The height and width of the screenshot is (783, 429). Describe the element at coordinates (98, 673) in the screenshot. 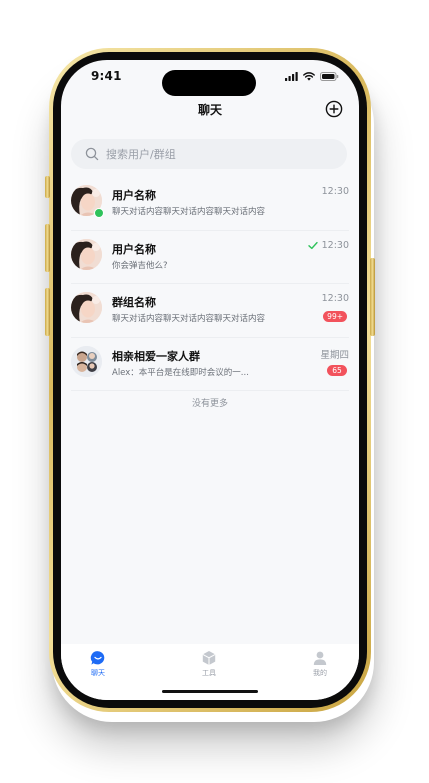

I see `tab-label: 聊天` at that location.